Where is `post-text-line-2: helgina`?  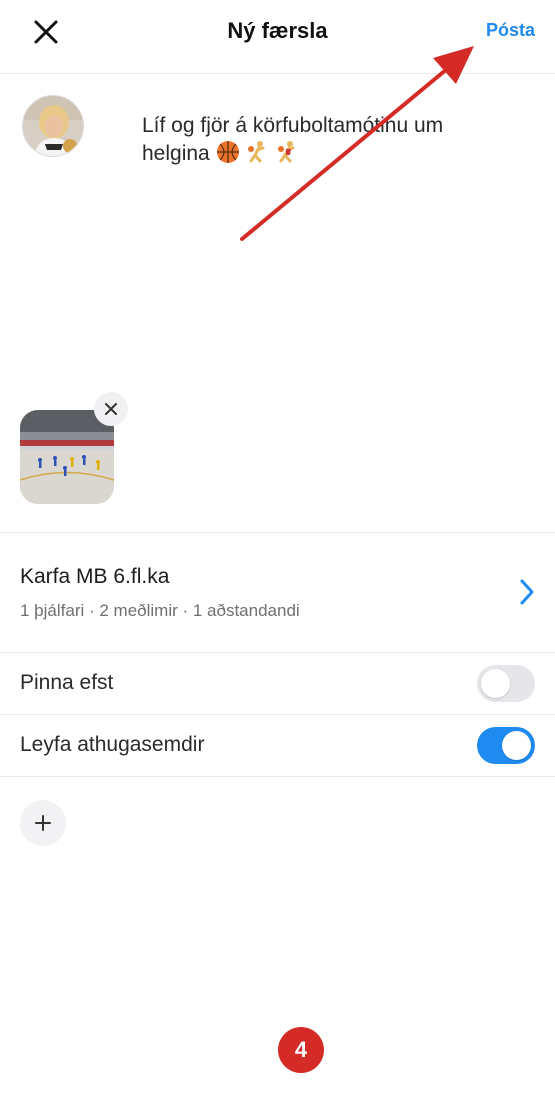
post-text-line-2: helgina is located at coordinates (176, 153).